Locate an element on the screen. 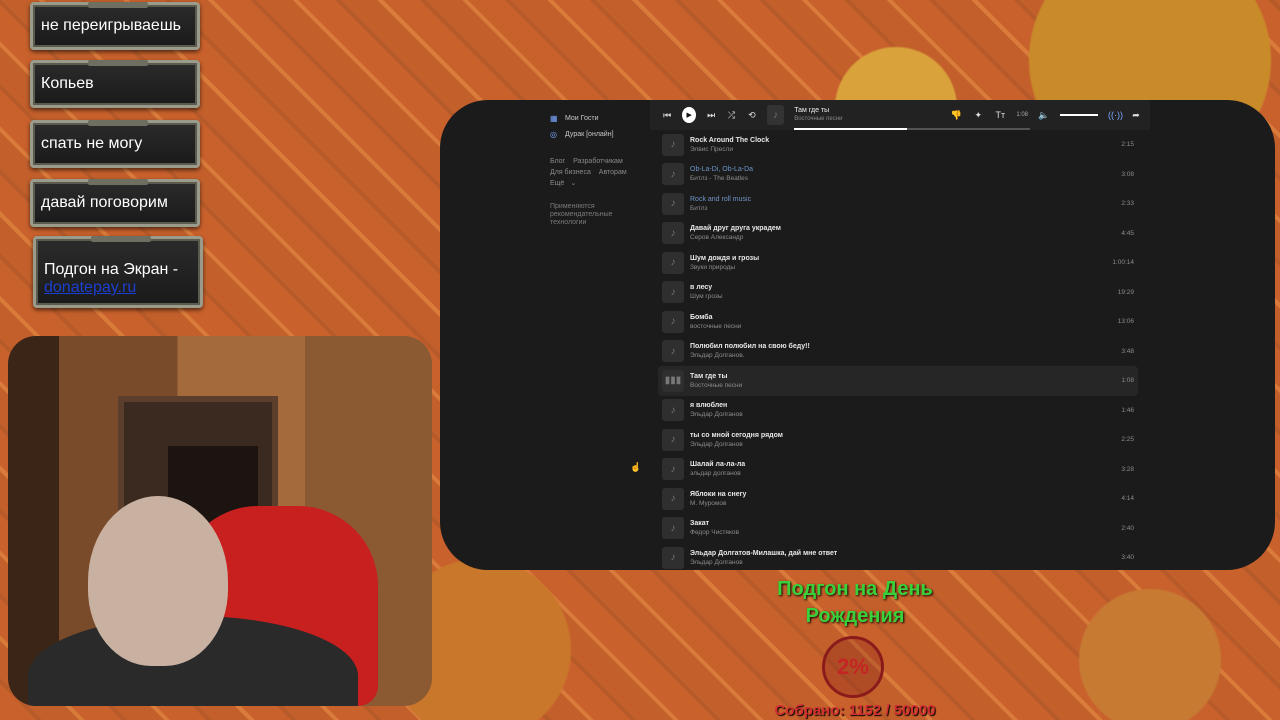 The height and width of the screenshot is (720, 1280). current-time: 1:08 is located at coordinates (1022, 115).